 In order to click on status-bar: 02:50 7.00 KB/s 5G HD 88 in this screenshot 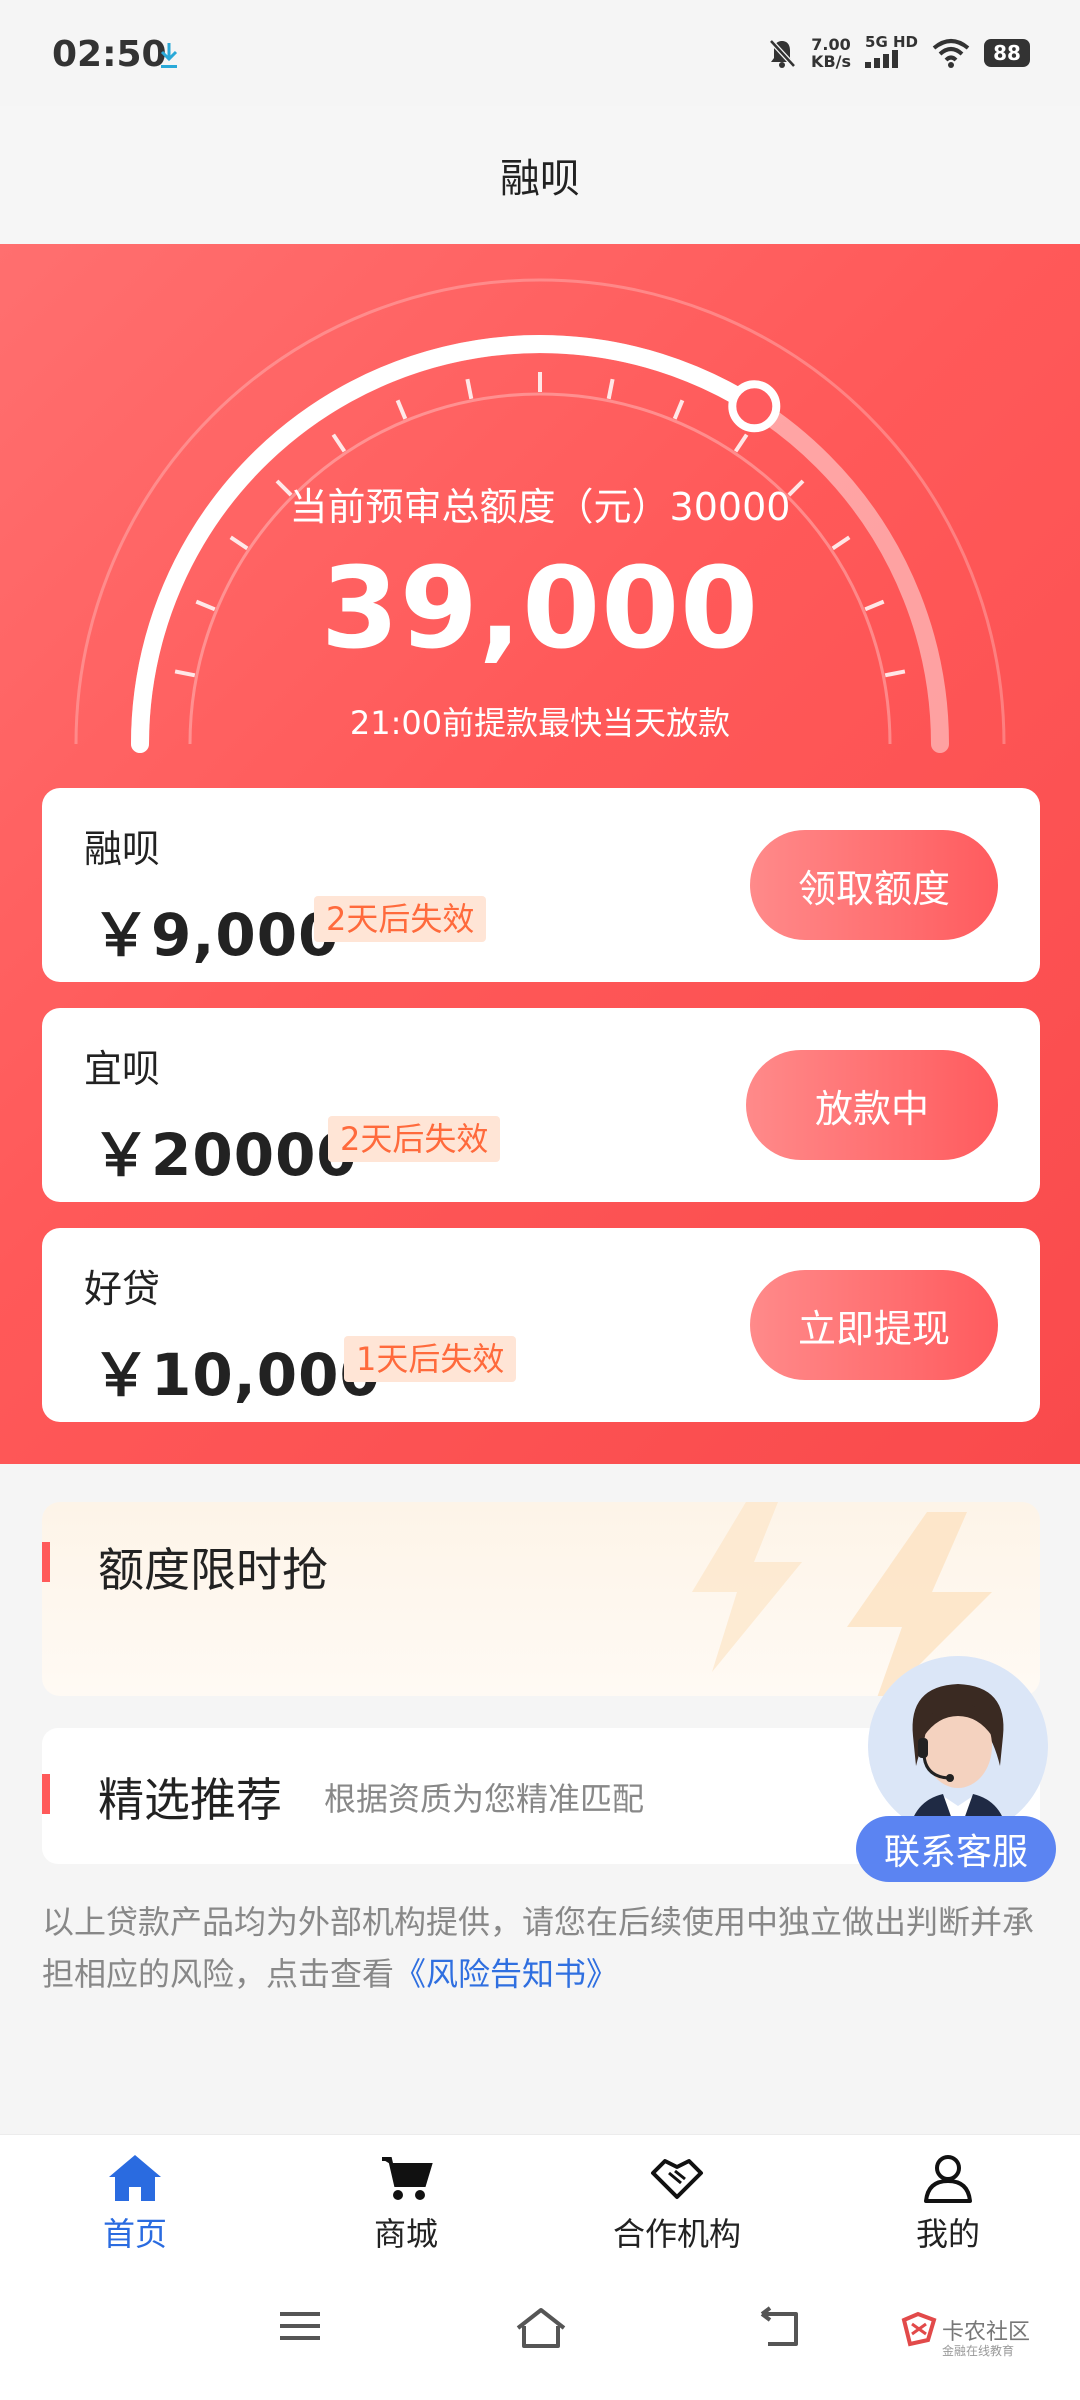, I will do `click(540, 53)`.